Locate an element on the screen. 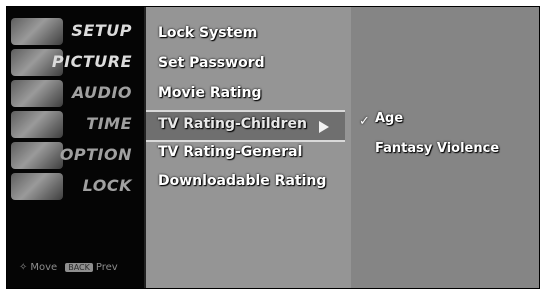  move-icon: ✧ is located at coordinates (23, 267).